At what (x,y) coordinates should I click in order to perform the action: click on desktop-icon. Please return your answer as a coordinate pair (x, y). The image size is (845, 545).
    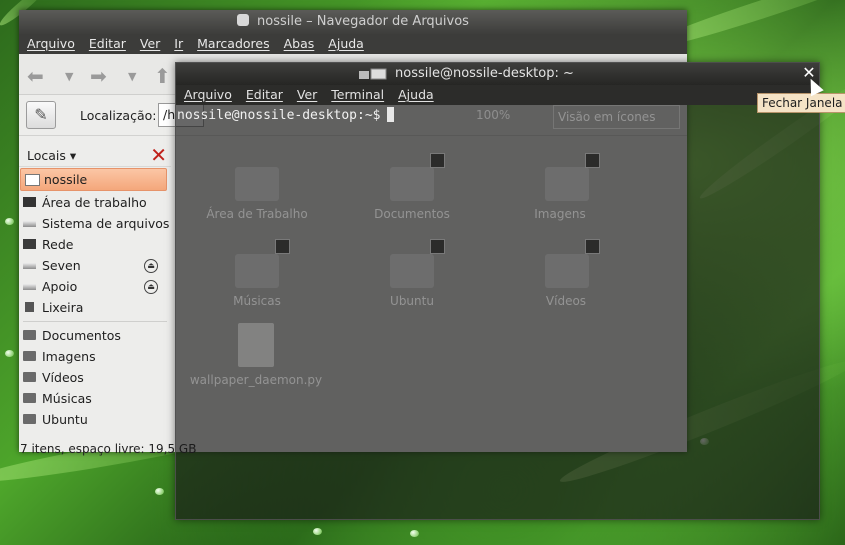
    Looking at the image, I should click on (29, 202).